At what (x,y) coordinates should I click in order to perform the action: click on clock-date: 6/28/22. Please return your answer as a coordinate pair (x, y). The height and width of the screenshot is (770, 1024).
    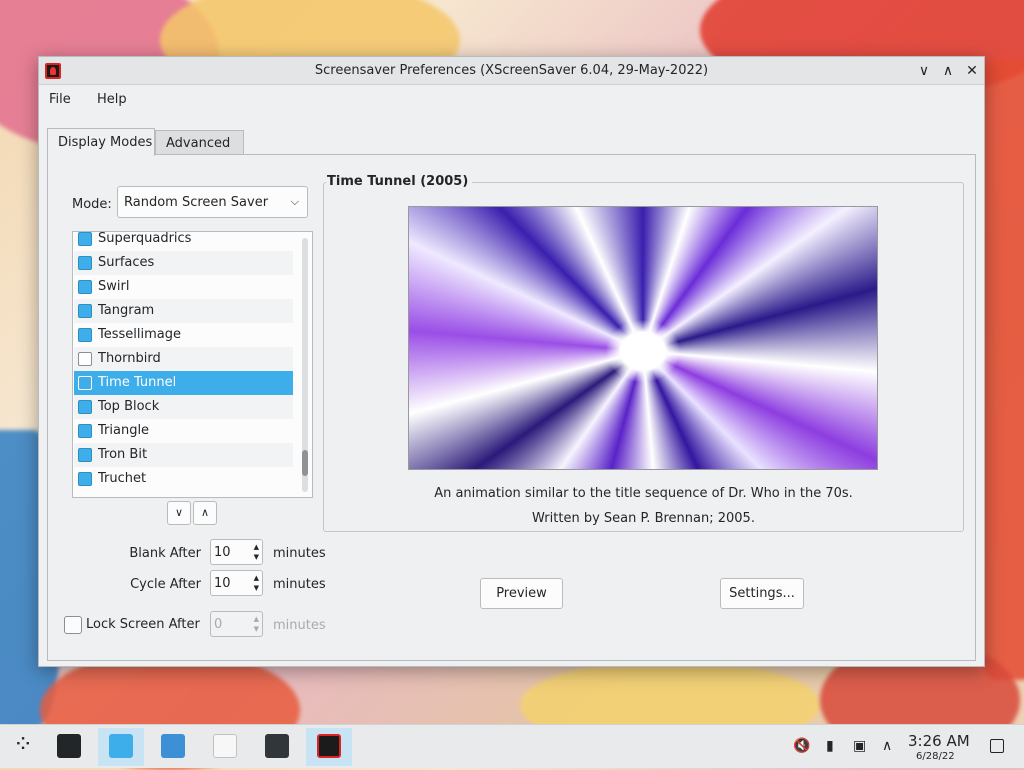
    Looking at the image, I should click on (935, 756).